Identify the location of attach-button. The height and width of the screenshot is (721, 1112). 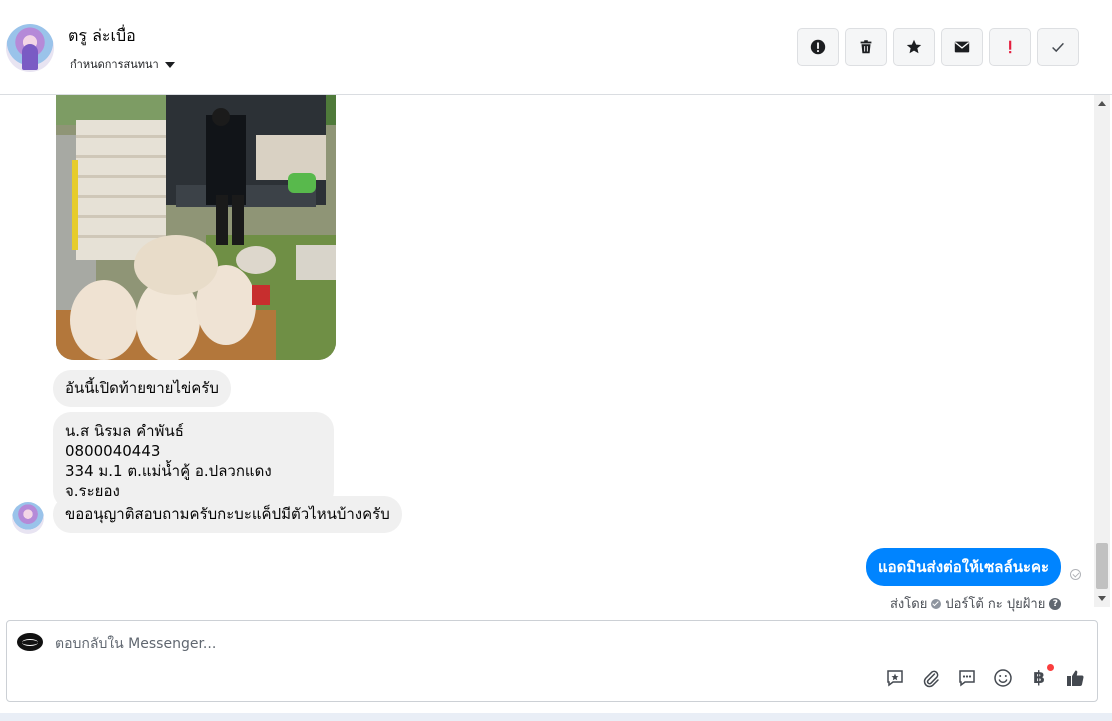
(931, 678).